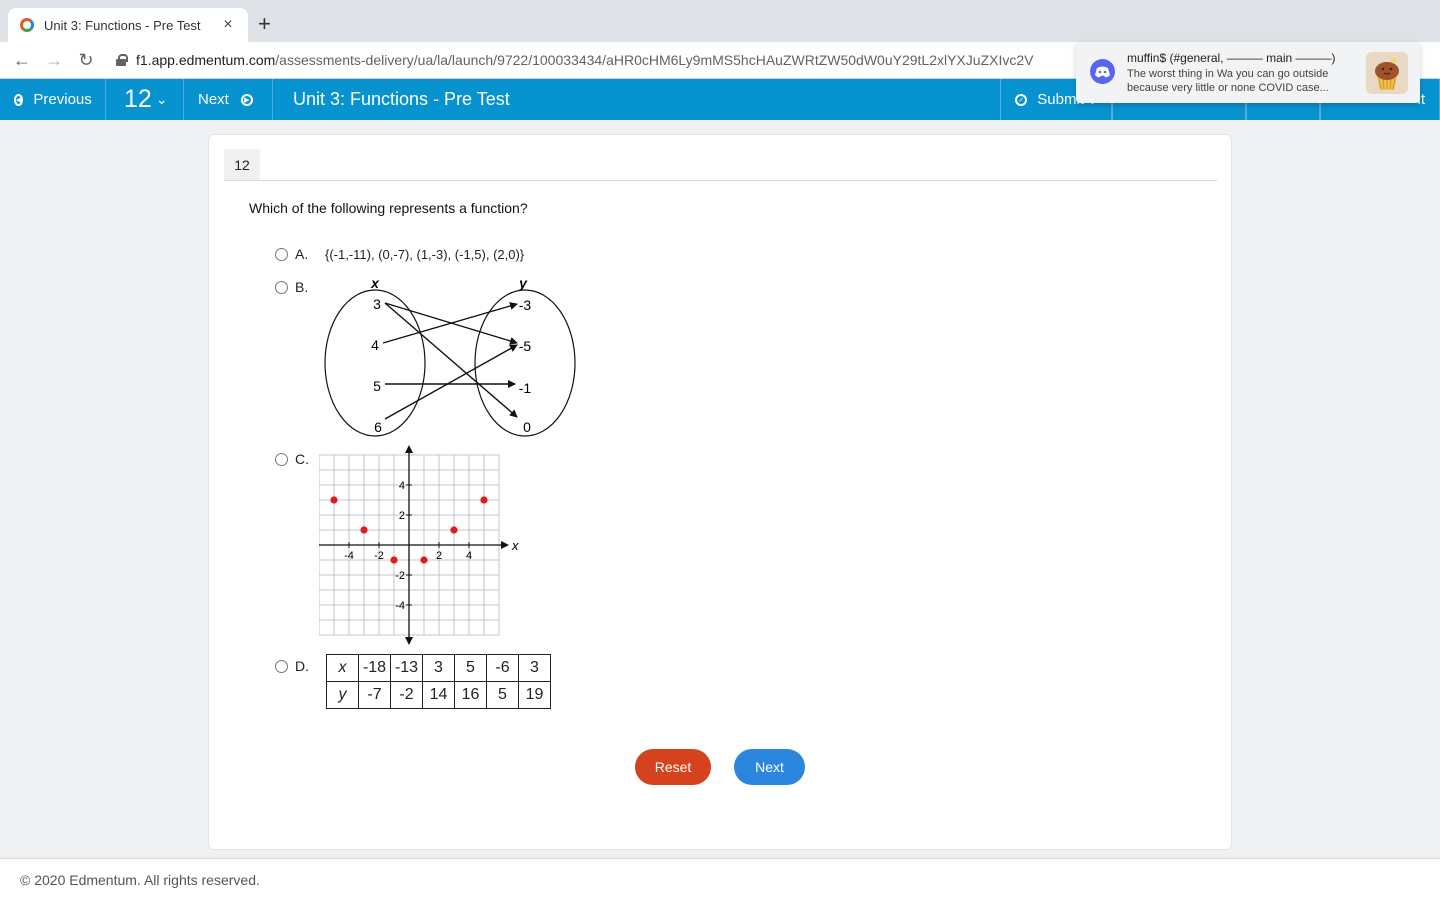  Describe the element at coordinates (1021, 99) in the screenshot. I see `check-circle-icon: ✓` at that location.